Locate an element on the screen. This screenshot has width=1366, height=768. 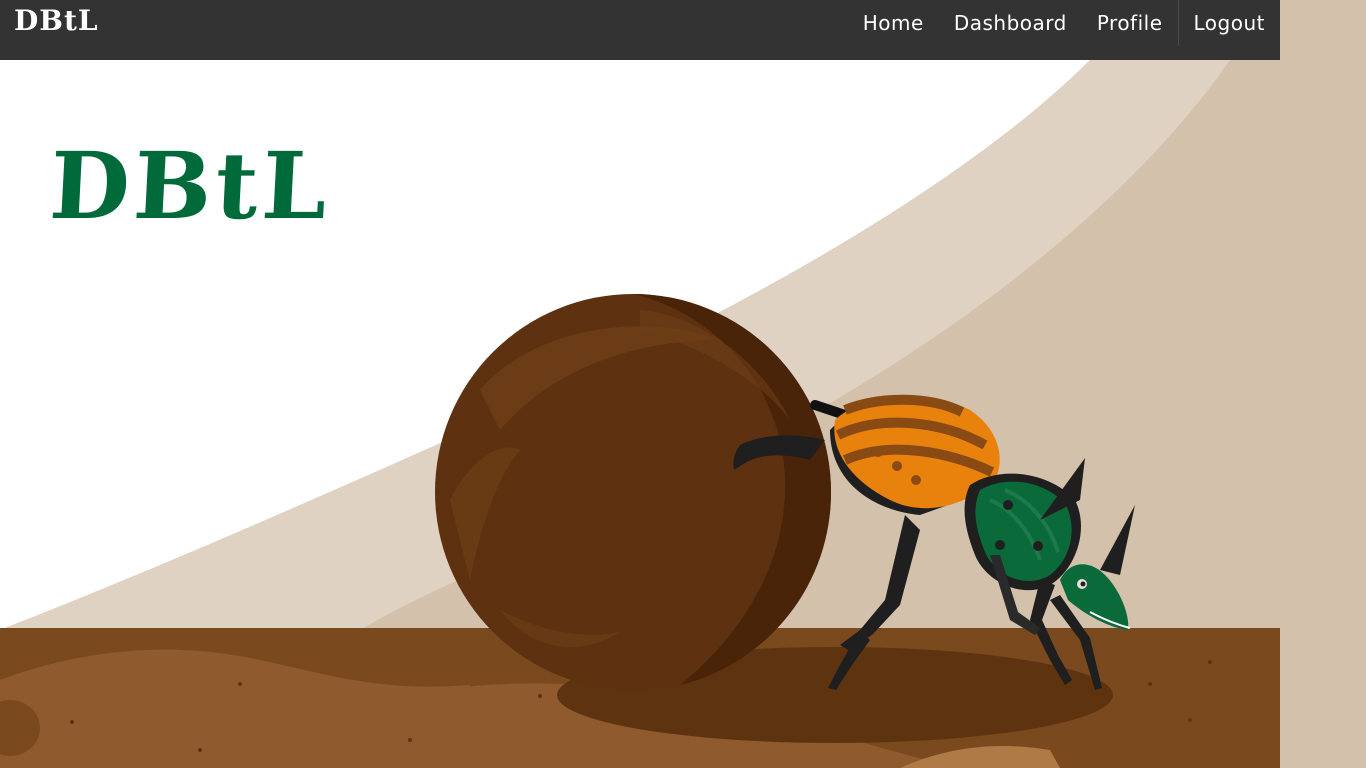
navbar: DBtL Home Dashboard Profile Logout is located at coordinates (640, 30).